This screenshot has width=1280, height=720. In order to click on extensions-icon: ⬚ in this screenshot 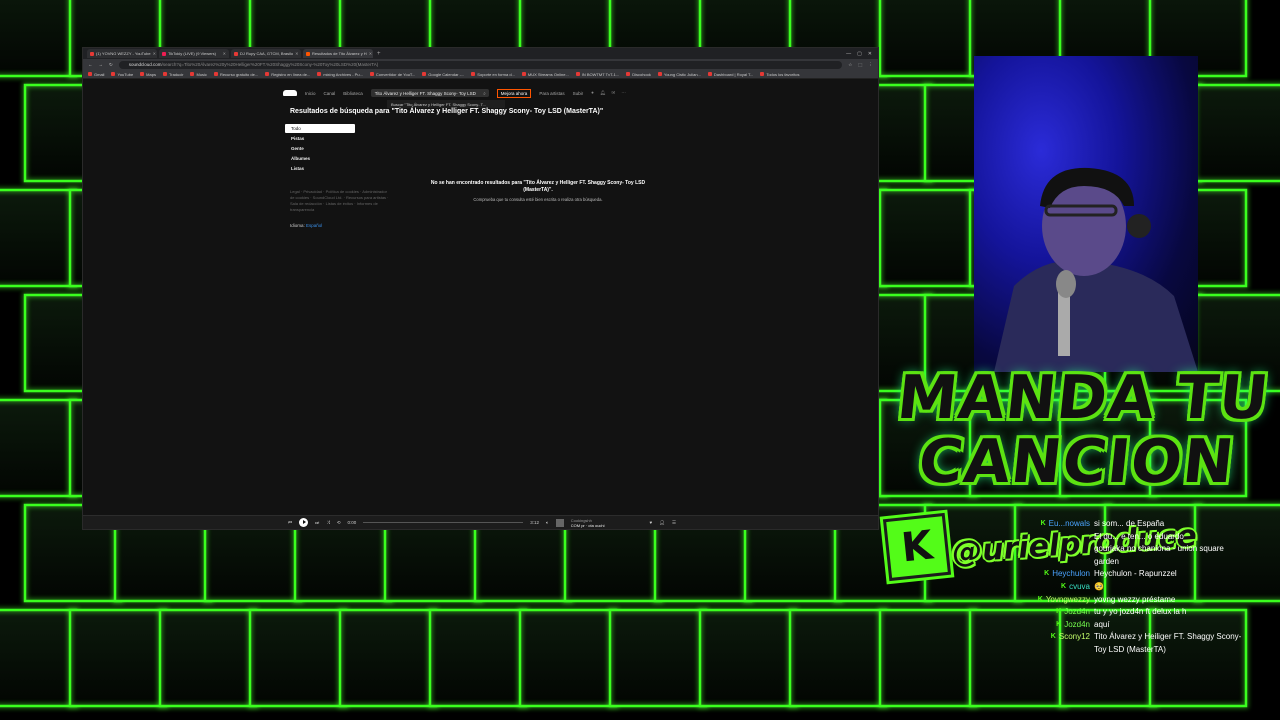, I will do `click(860, 65)`.